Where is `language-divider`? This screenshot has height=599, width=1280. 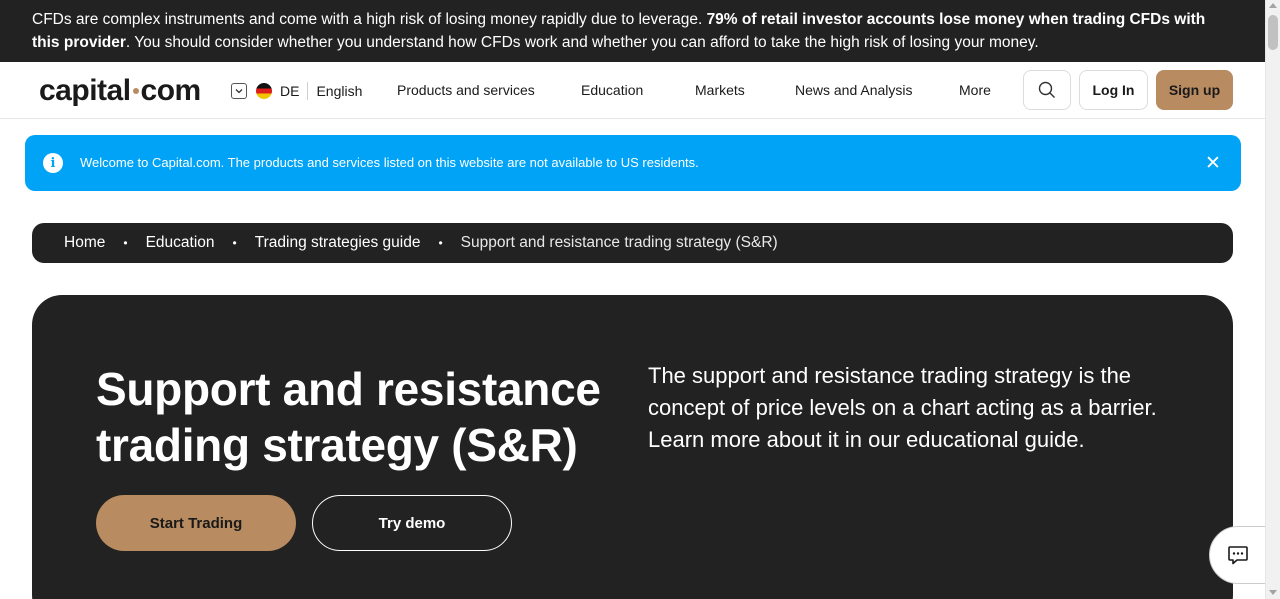 language-divider is located at coordinates (308, 91).